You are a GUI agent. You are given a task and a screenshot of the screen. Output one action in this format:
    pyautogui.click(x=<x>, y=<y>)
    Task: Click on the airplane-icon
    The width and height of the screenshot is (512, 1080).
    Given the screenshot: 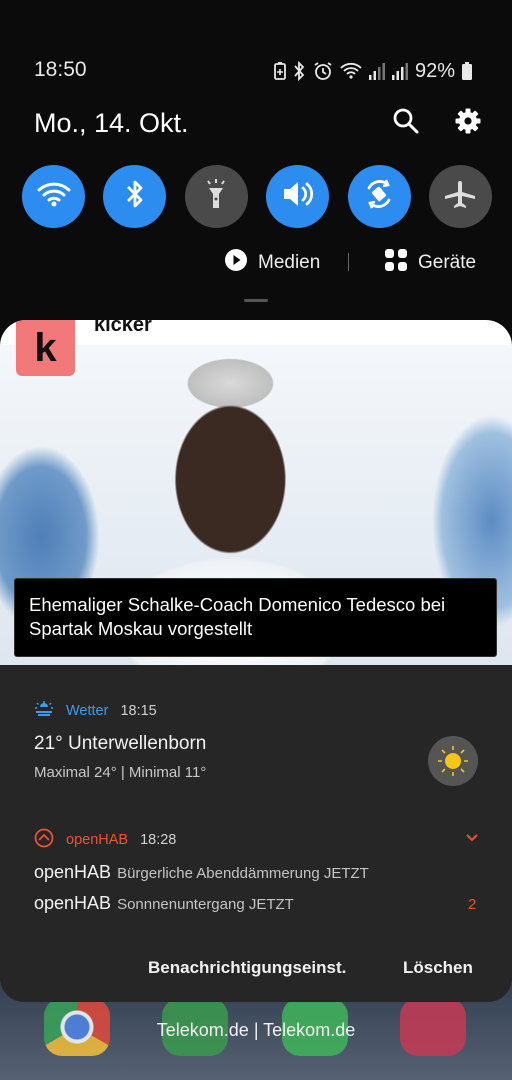 What is the action you would take?
    pyautogui.click(x=460, y=196)
    